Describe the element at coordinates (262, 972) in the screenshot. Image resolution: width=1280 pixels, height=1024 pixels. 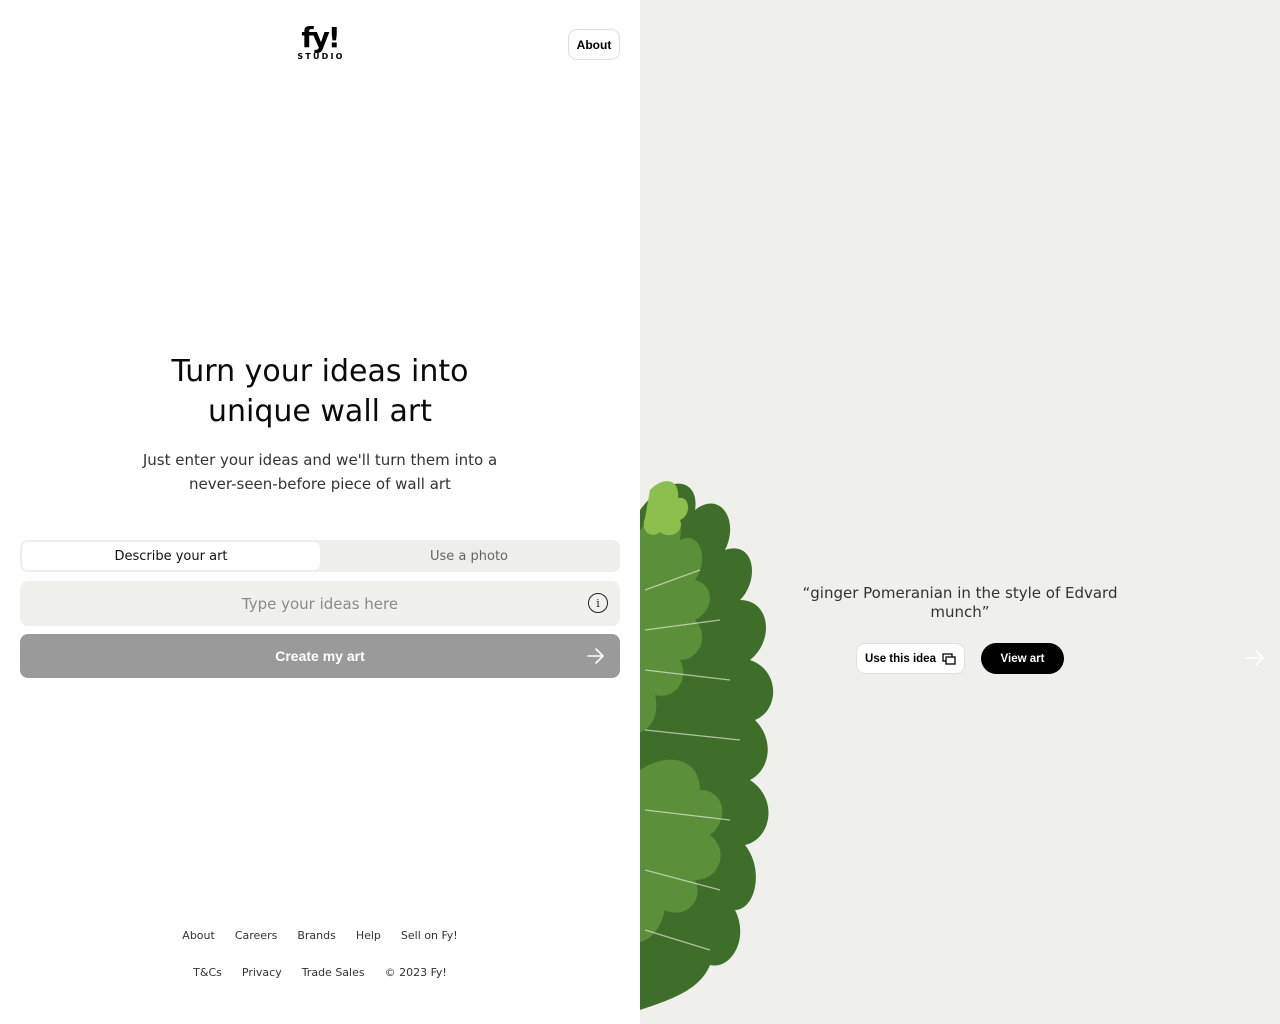
I see `footer-link-privacy: Privacy` at that location.